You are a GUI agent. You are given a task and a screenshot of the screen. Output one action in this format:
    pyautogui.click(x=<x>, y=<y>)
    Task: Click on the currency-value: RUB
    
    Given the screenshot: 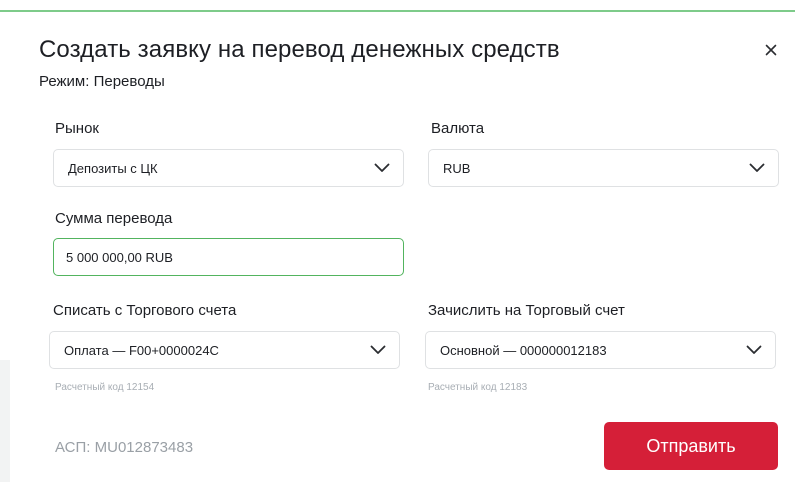 What is the action you would take?
    pyautogui.click(x=457, y=168)
    